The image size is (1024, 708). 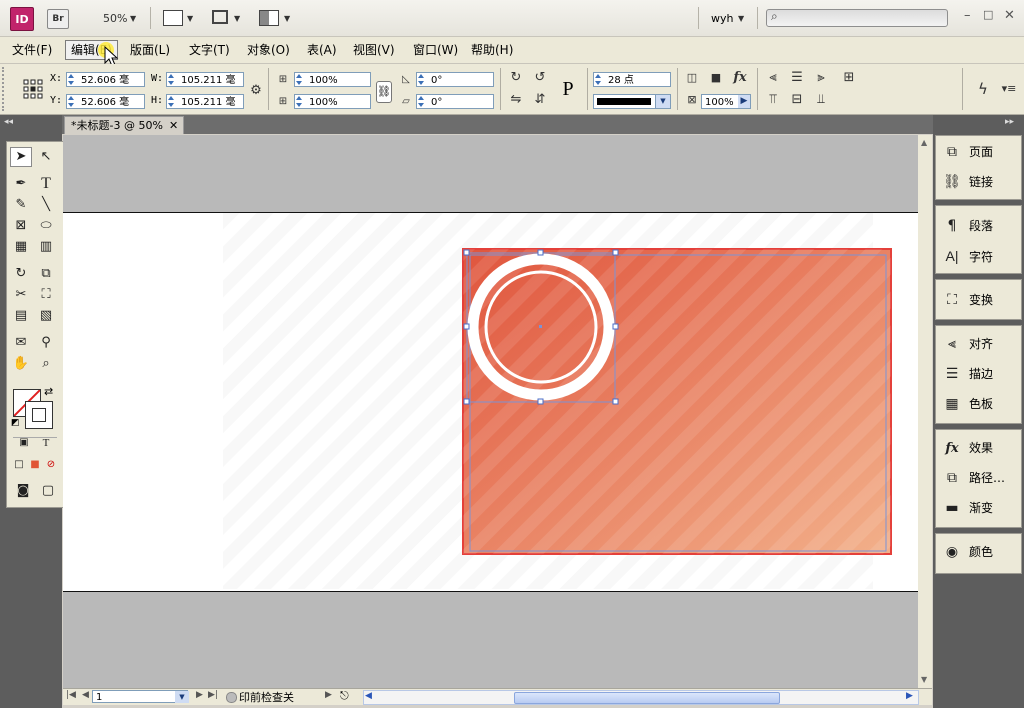 I want to click on width-stepper-icon, so click(x=172, y=79).